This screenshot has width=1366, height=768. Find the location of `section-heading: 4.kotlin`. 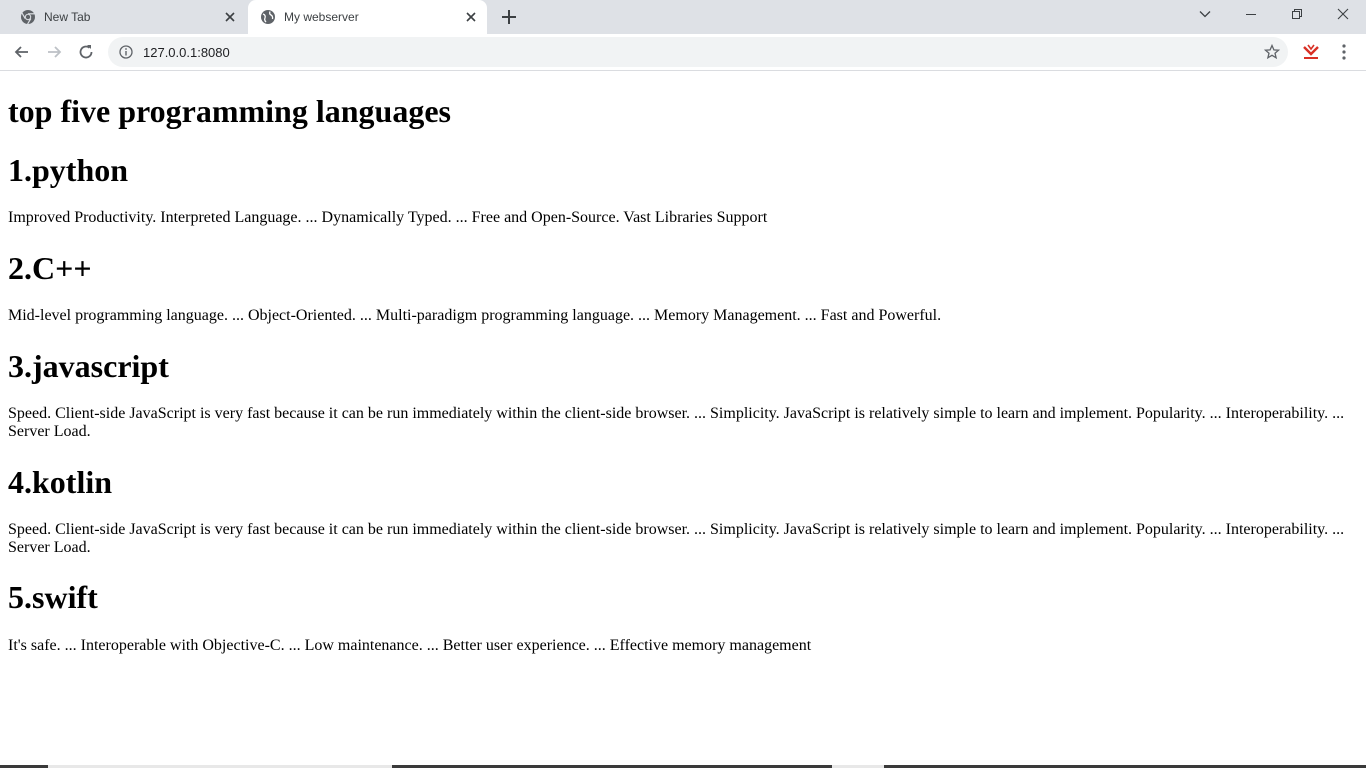

section-heading: 4.kotlin is located at coordinates (60, 482).